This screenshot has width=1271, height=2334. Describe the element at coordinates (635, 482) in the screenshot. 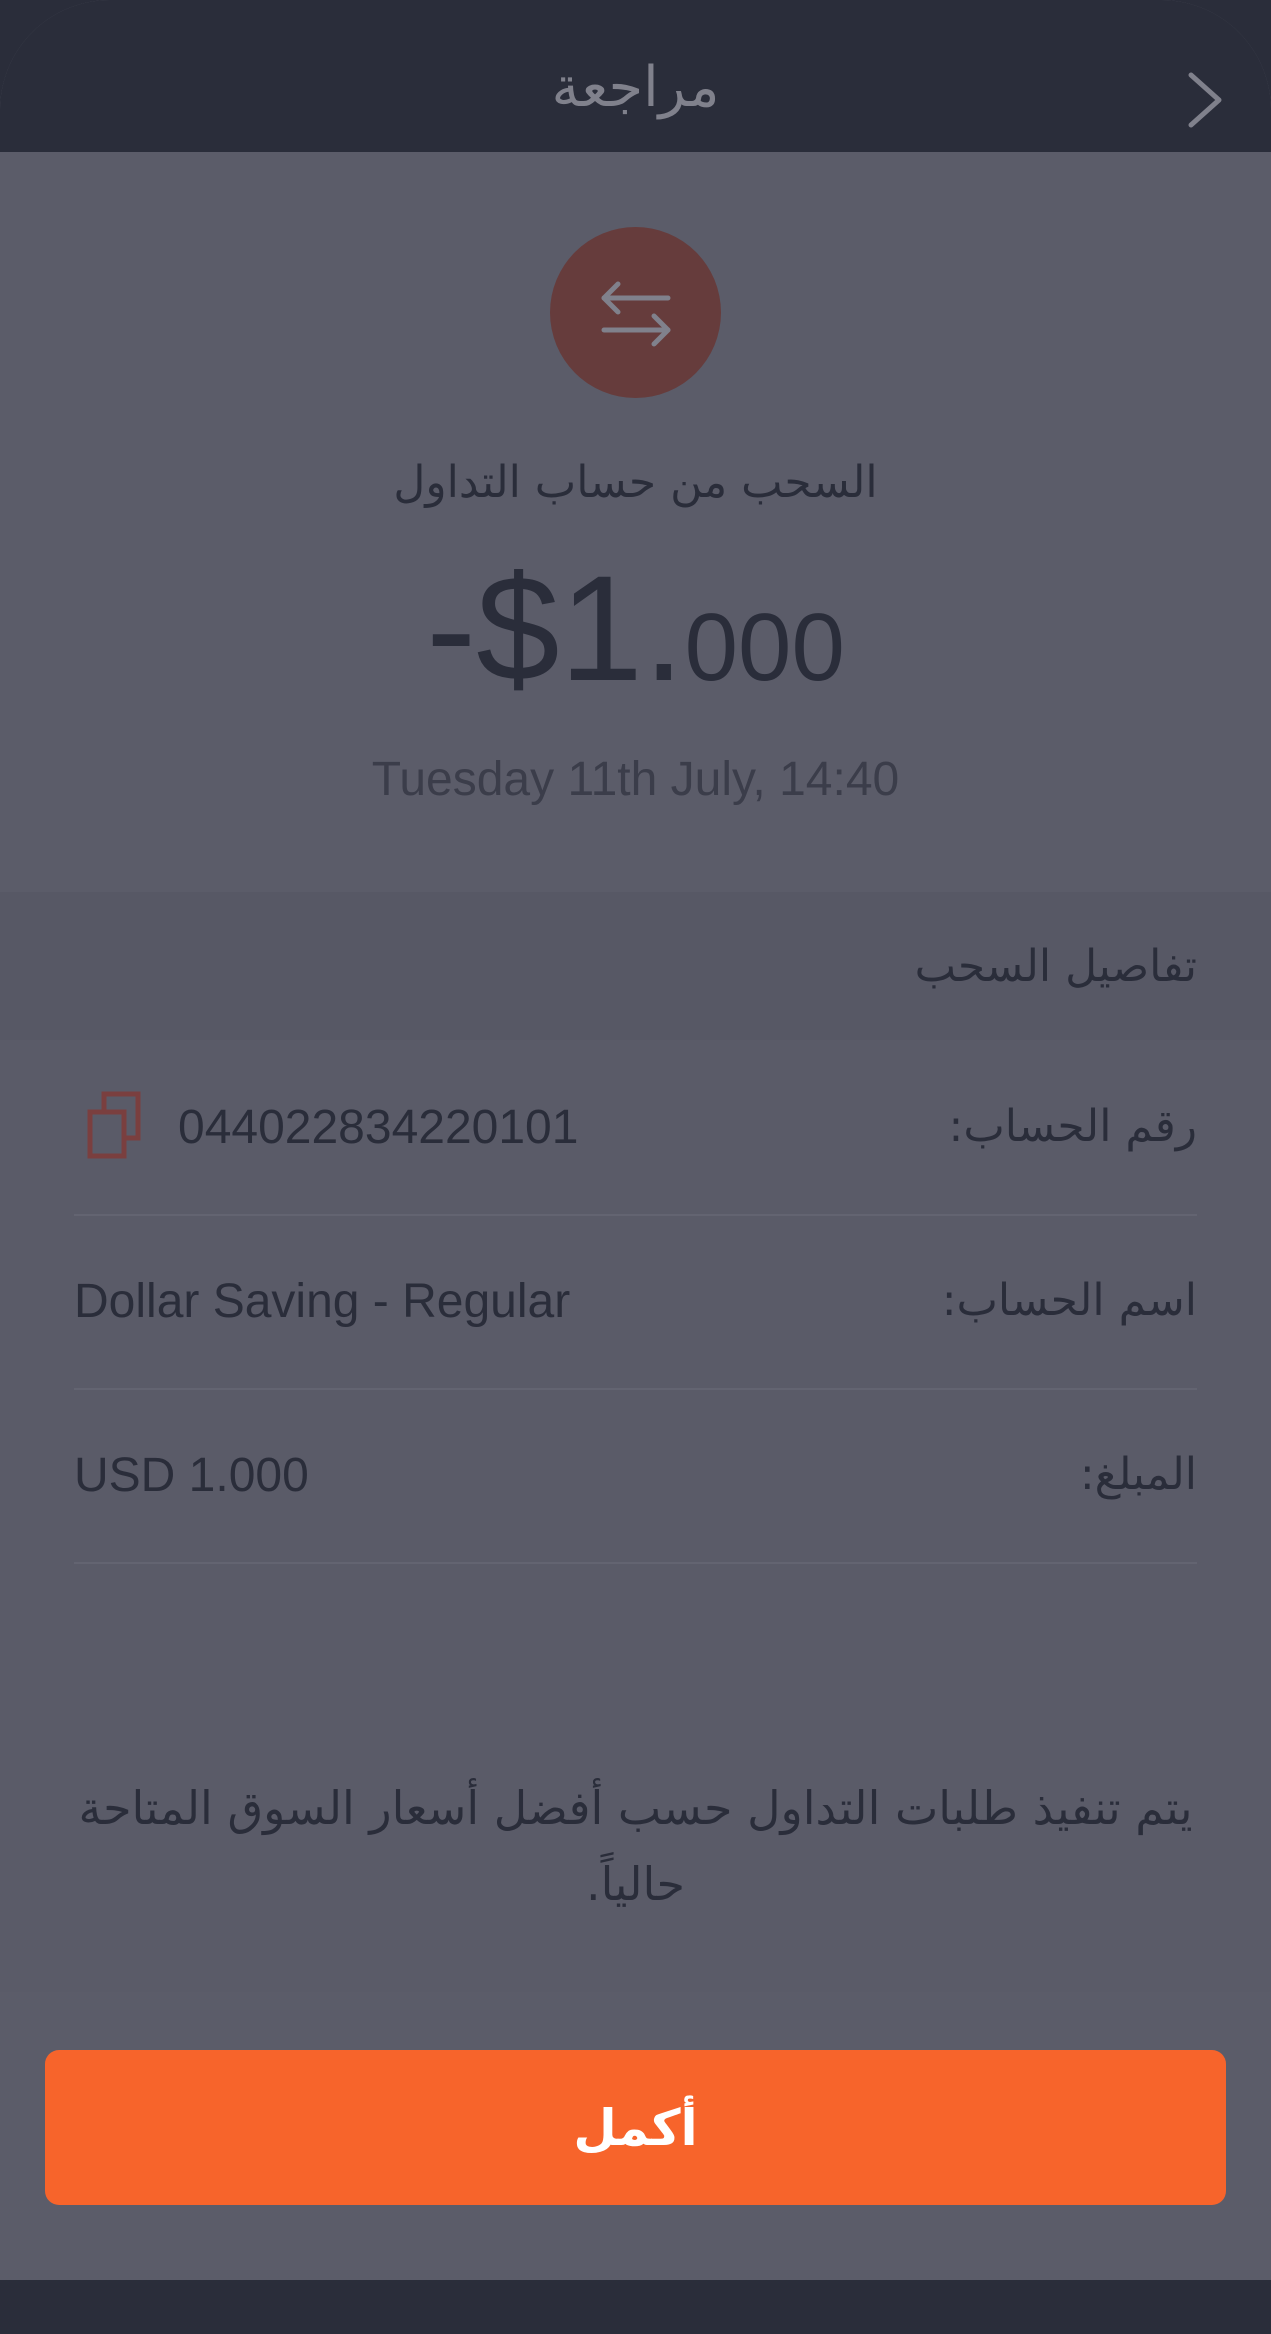

I see `transaction-title: السحب من حساب التداول` at that location.